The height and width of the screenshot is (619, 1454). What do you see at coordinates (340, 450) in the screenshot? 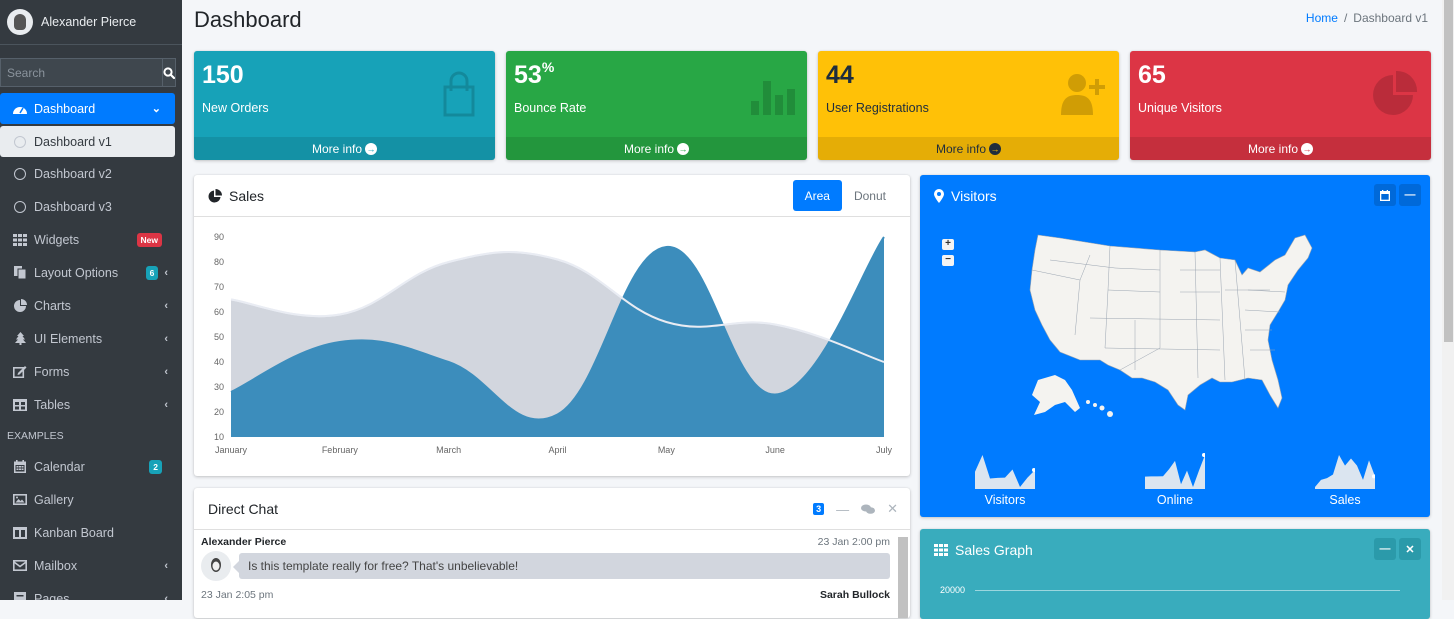
I see `x-tick-label: February` at bounding box center [340, 450].